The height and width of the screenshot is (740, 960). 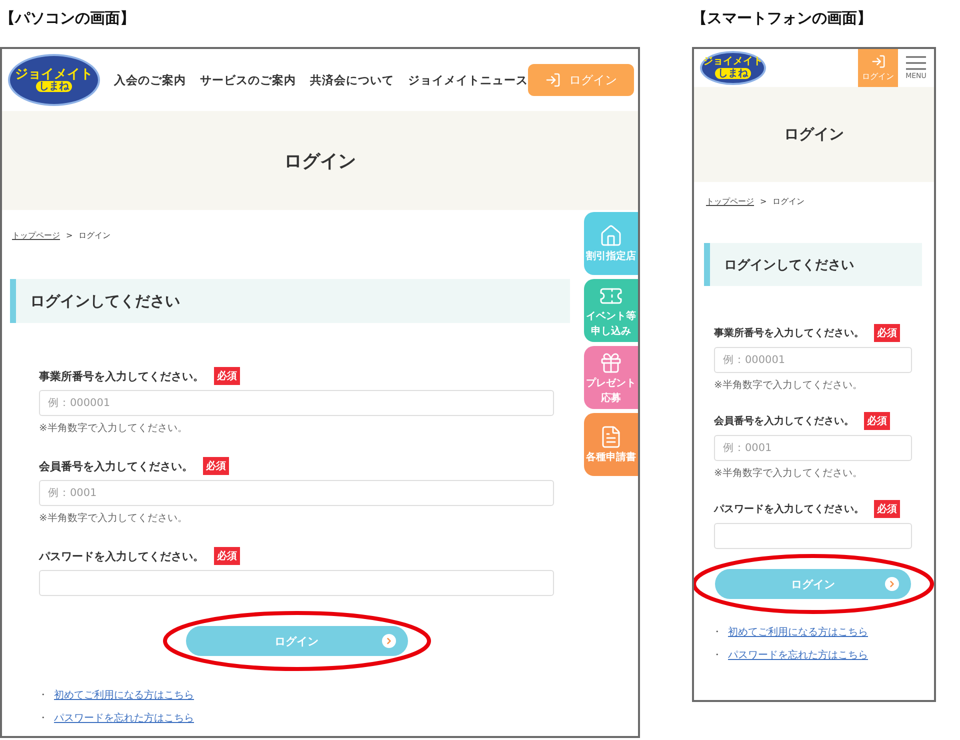 What do you see at coordinates (611, 363) in the screenshot?
I see `gift-icon` at bounding box center [611, 363].